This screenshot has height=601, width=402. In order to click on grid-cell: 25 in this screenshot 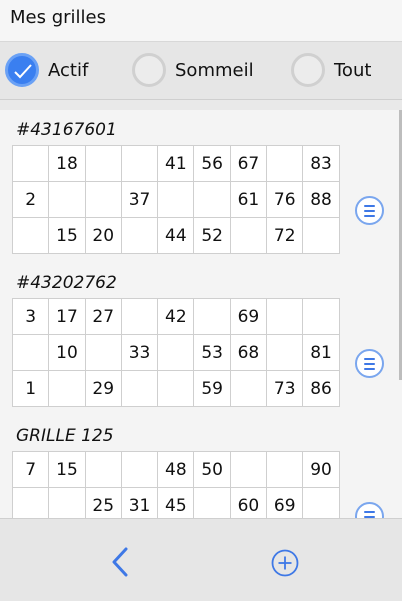, I will do `click(103, 502)`.